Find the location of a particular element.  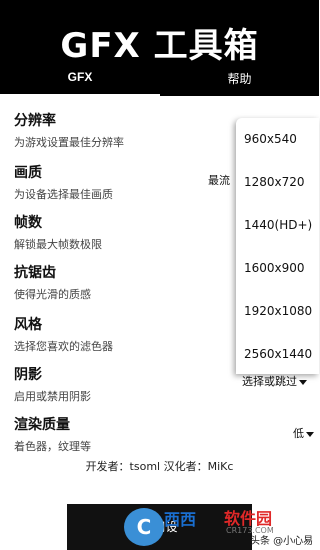

setting-fps: 帧数 解锁最大帧数极限 is located at coordinates (58, 232).